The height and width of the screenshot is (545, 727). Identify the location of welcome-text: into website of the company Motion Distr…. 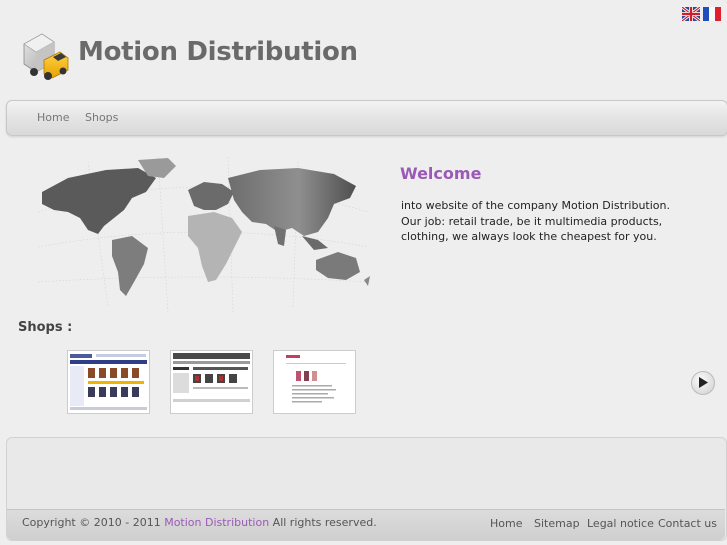
(556, 221).